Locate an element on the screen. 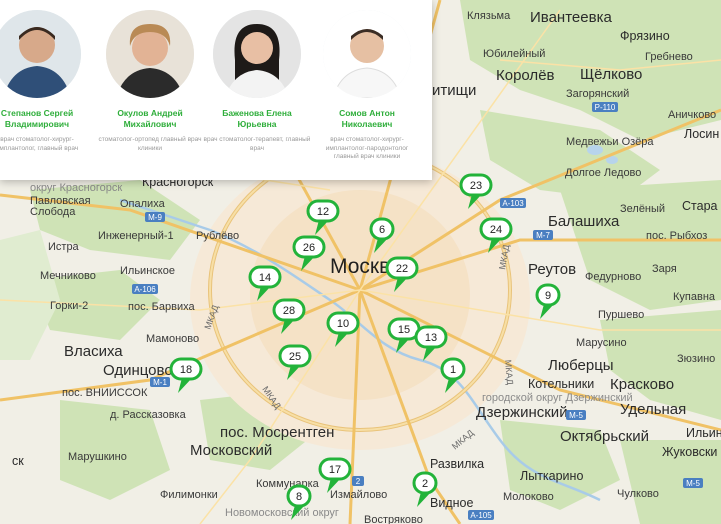 The width and height of the screenshot is (721, 524). label-ilin: Ильин is located at coordinates (703, 433).